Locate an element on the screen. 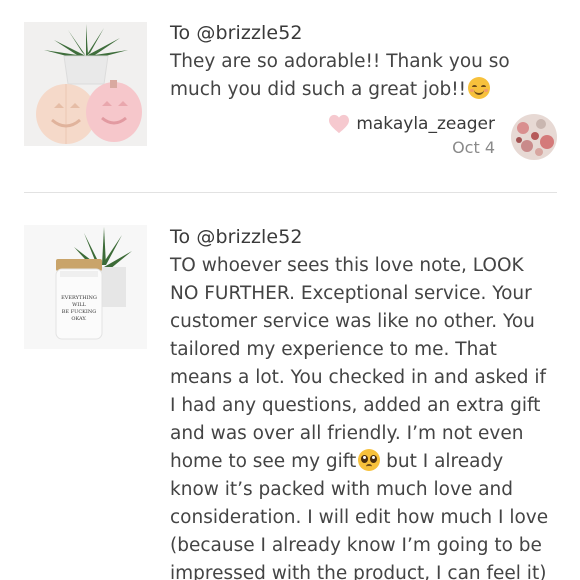 The height and width of the screenshot is (580, 580). message-line-with-emoji: much you did such a great job!! is located at coordinates (372, 90).